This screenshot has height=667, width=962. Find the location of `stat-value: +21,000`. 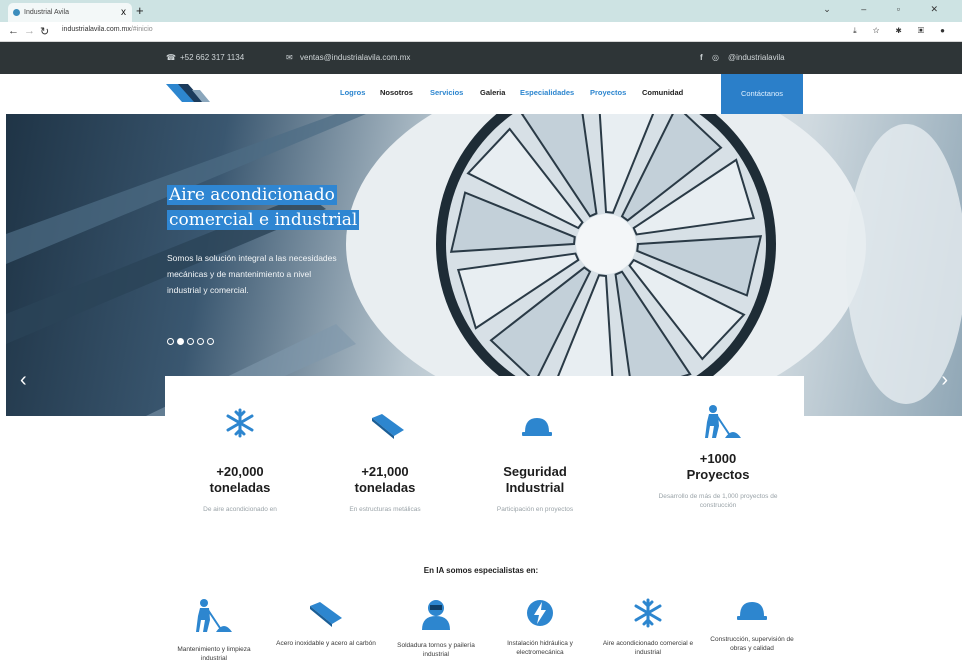

stat-value: +21,000 is located at coordinates (385, 471).